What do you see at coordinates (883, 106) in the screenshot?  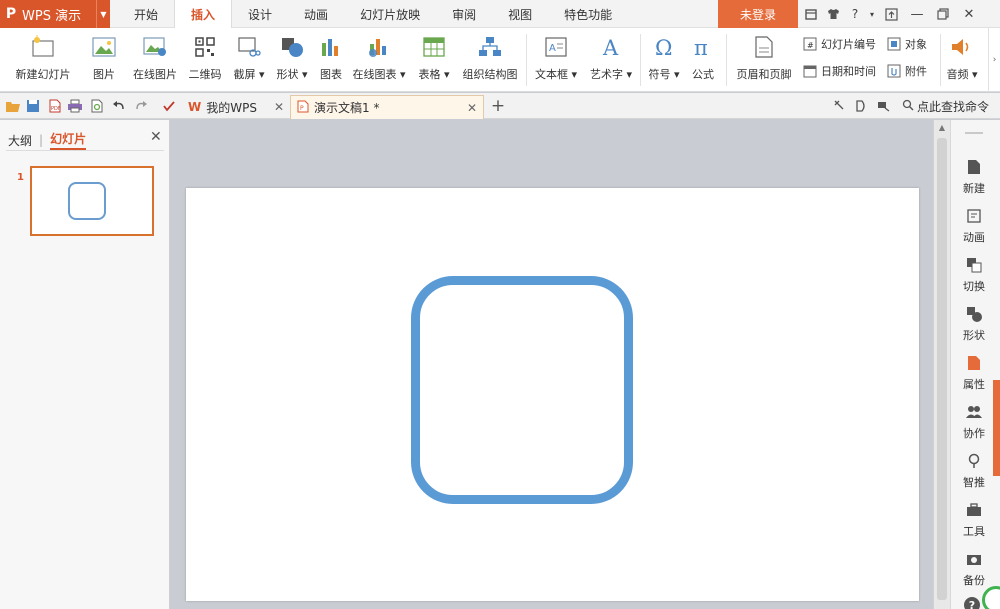 I see `share-icon` at bounding box center [883, 106].